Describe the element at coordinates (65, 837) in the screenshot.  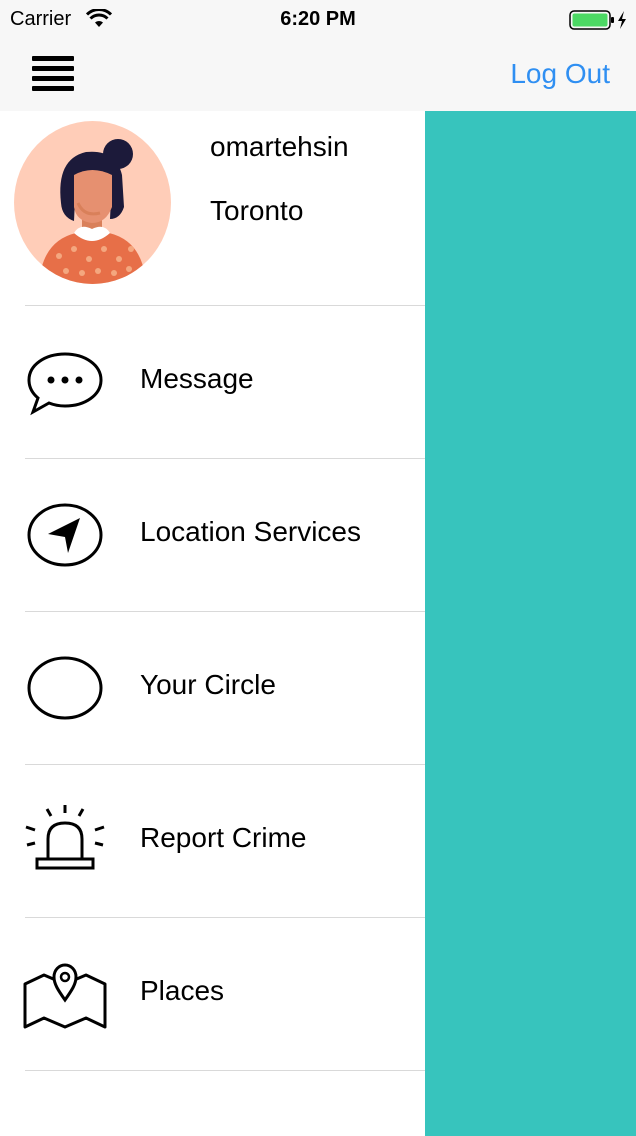
I see `siren-icon` at that location.